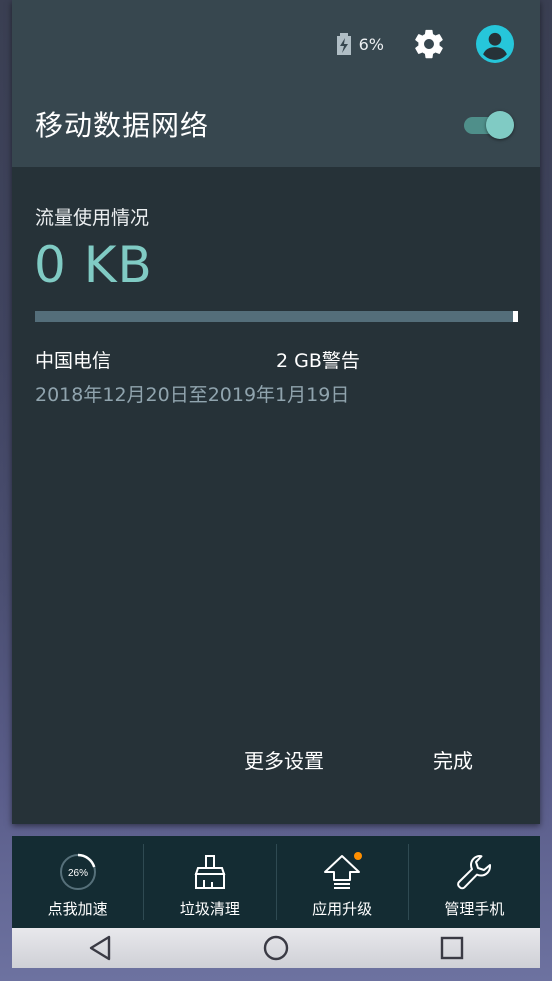 This screenshot has height=981, width=552. What do you see at coordinates (92, 218) in the screenshot?
I see `usage-label: 流量使用情况` at bounding box center [92, 218].